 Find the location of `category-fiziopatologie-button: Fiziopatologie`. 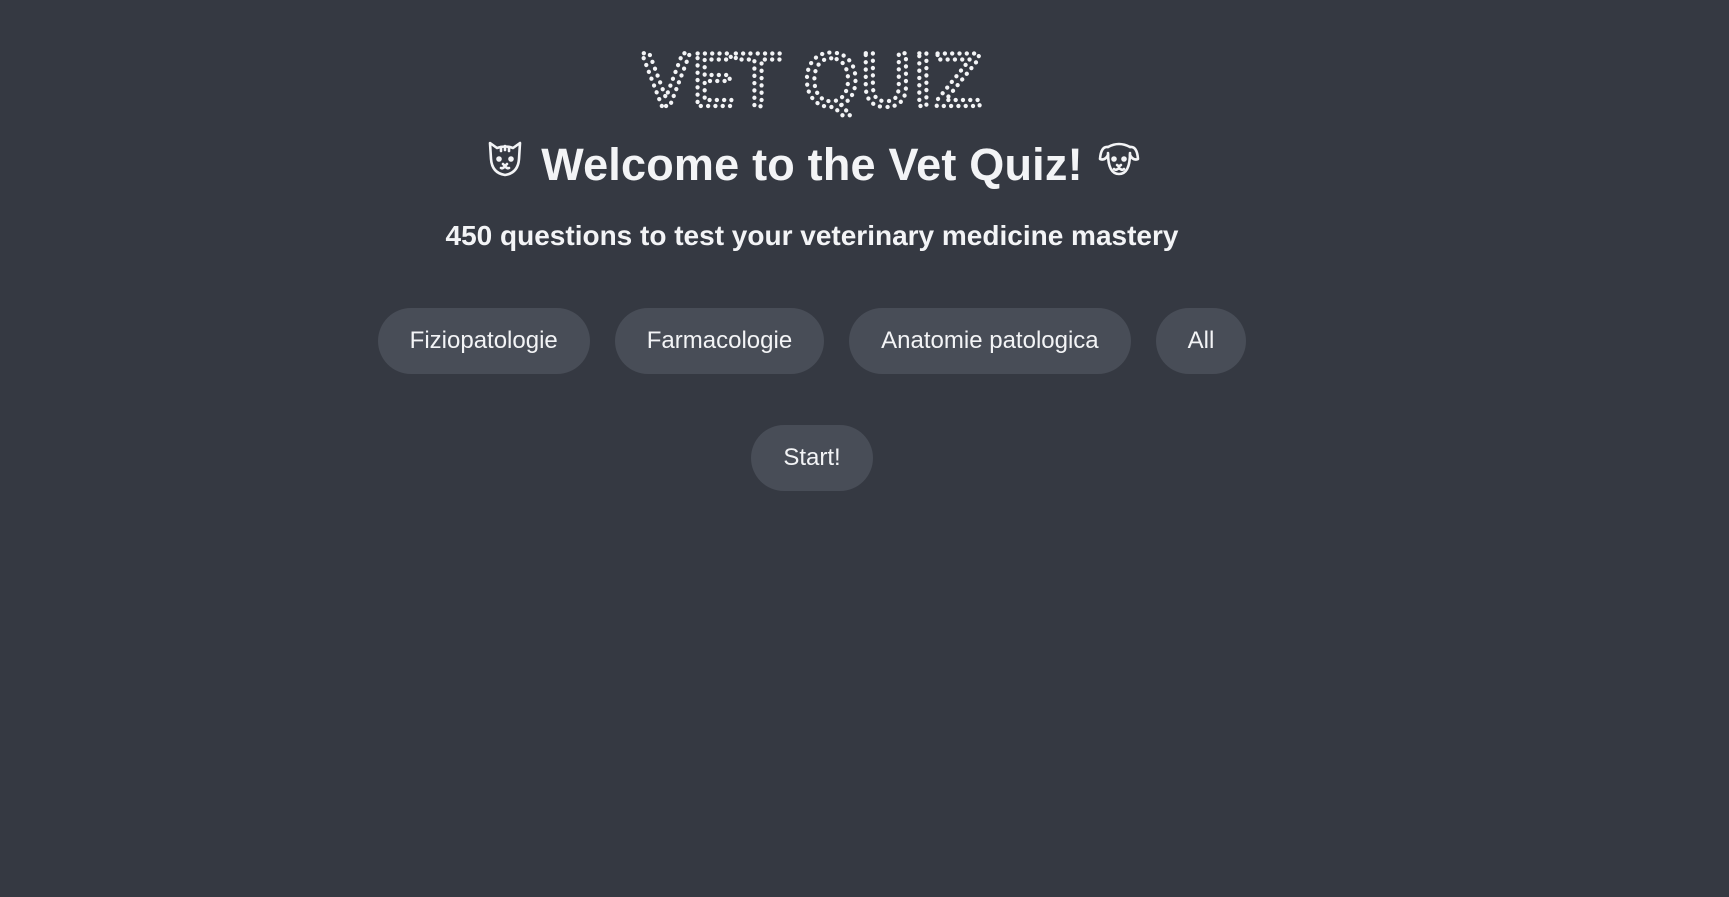

category-fiziopatologie-button: Fiziopatologie is located at coordinates (483, 341).